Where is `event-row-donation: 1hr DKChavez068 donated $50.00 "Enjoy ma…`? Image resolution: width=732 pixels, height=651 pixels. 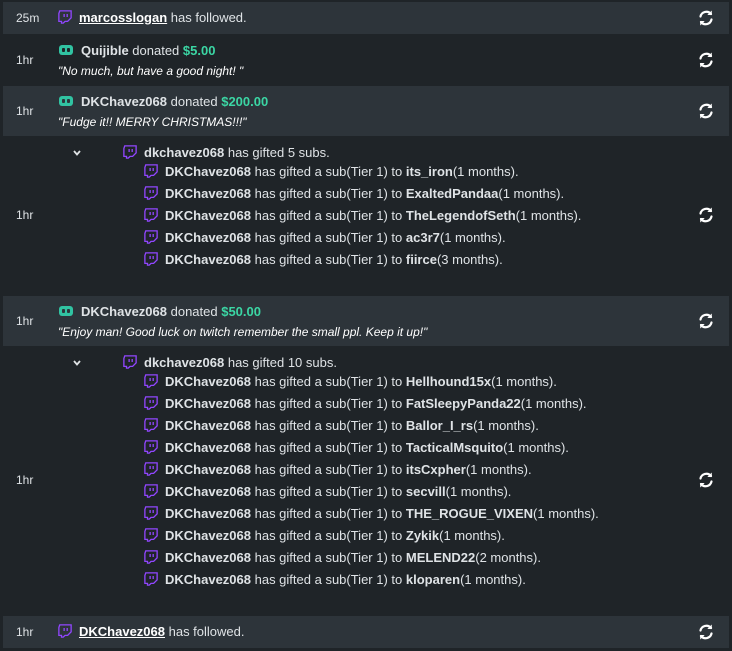
event-row-donation: 1hr DKChavez068 donated $50.00 "Enjoy ma… is located at coordinates (366, 321).